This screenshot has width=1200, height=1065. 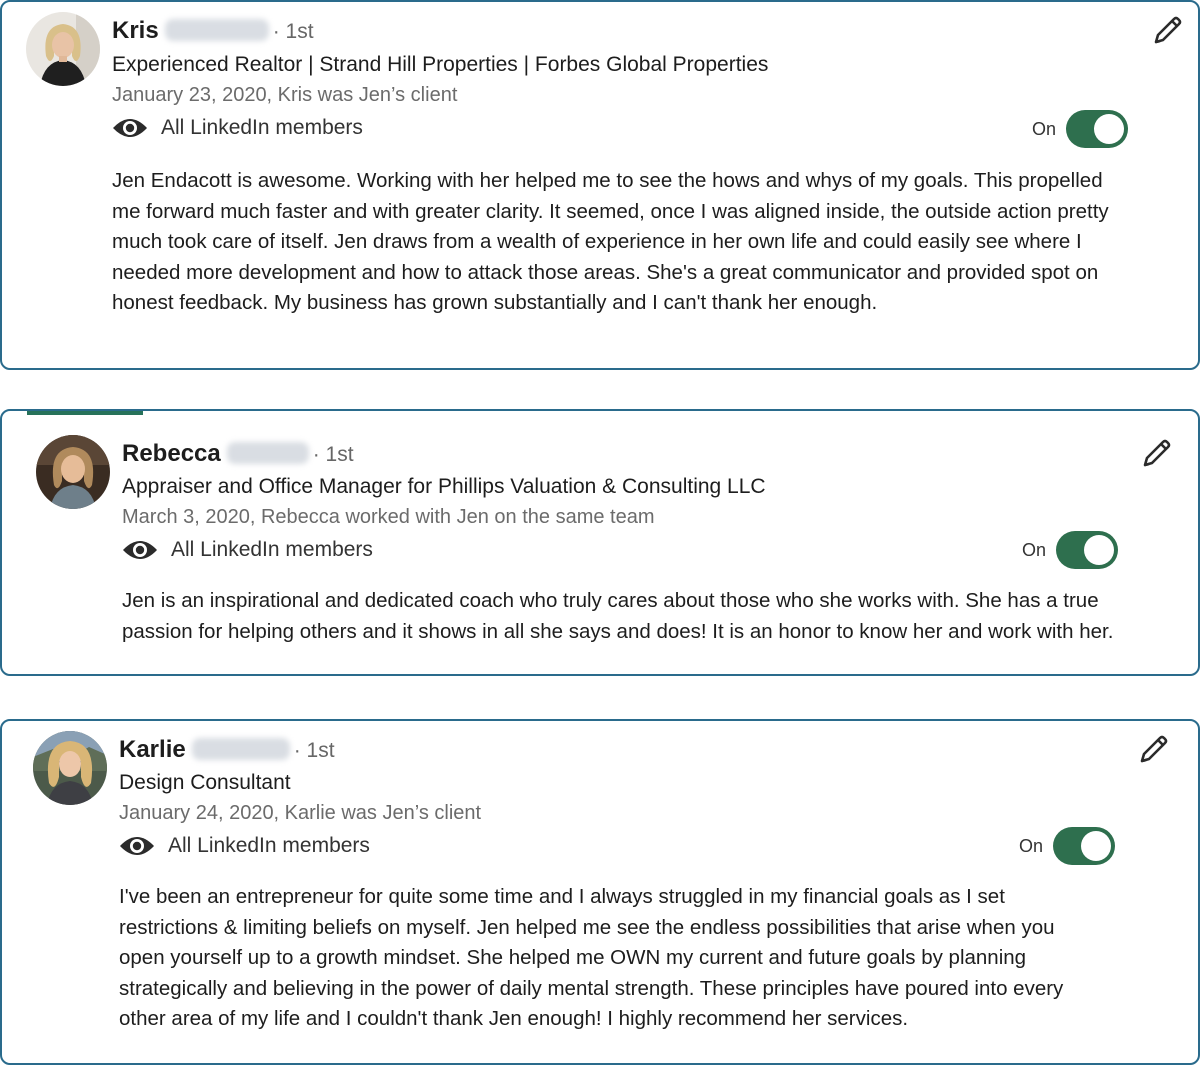 I want to click on member-name-row: Rebecca · 1st, so click(x=238, y=453).